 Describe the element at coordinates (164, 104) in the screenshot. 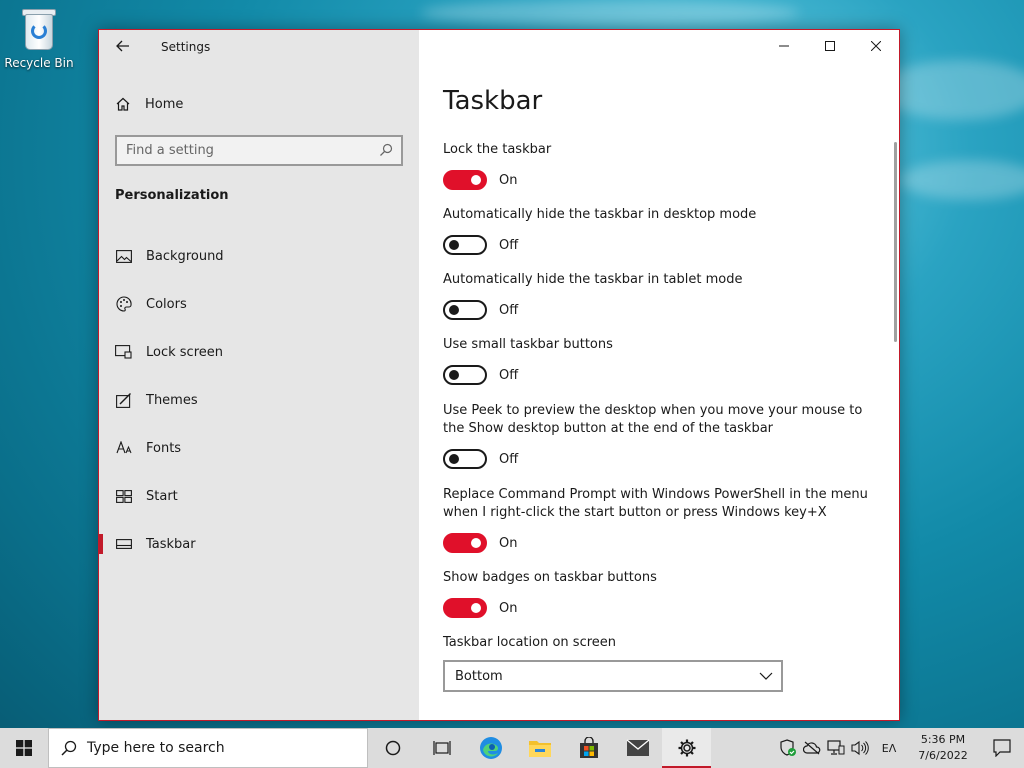

I see `nav-home-label: Home` at that location.